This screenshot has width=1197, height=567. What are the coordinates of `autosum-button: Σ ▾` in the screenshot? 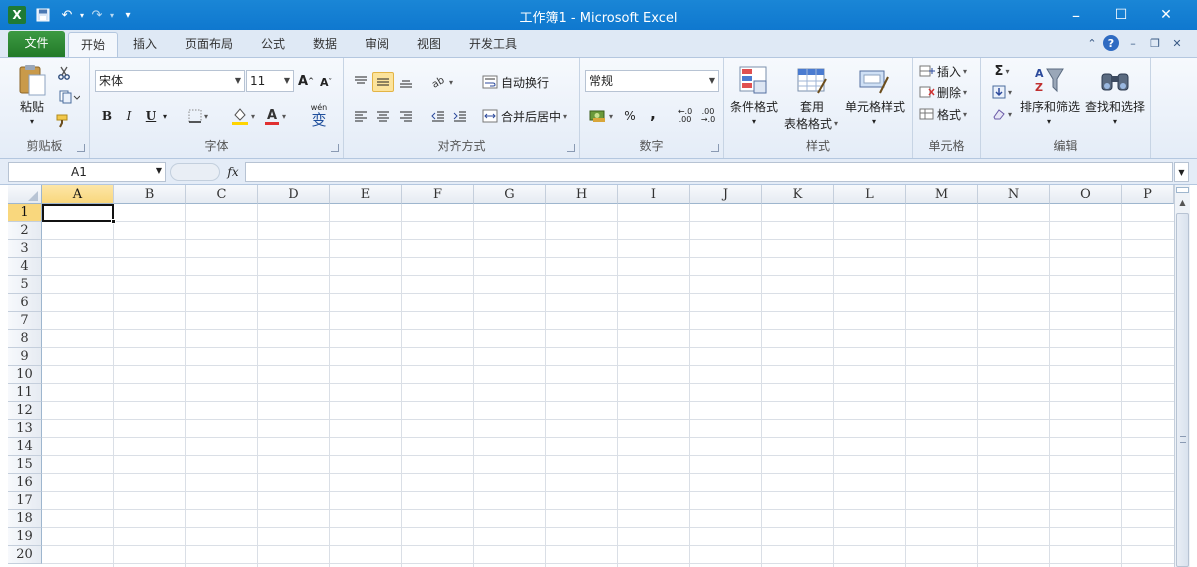 It's located at (1002, 71).